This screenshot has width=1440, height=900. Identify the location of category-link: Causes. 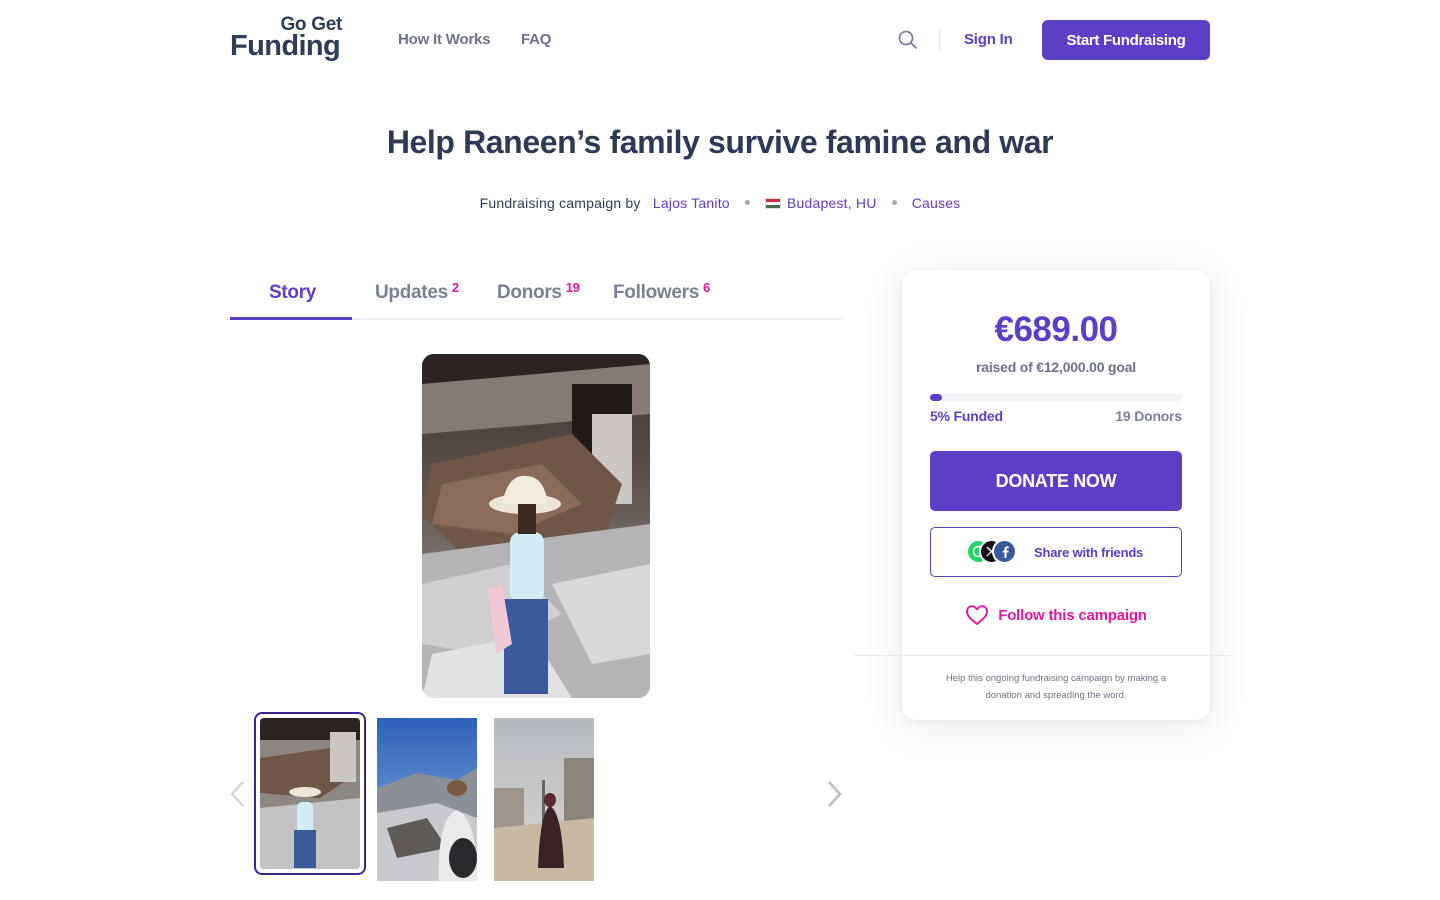
(936, 203).